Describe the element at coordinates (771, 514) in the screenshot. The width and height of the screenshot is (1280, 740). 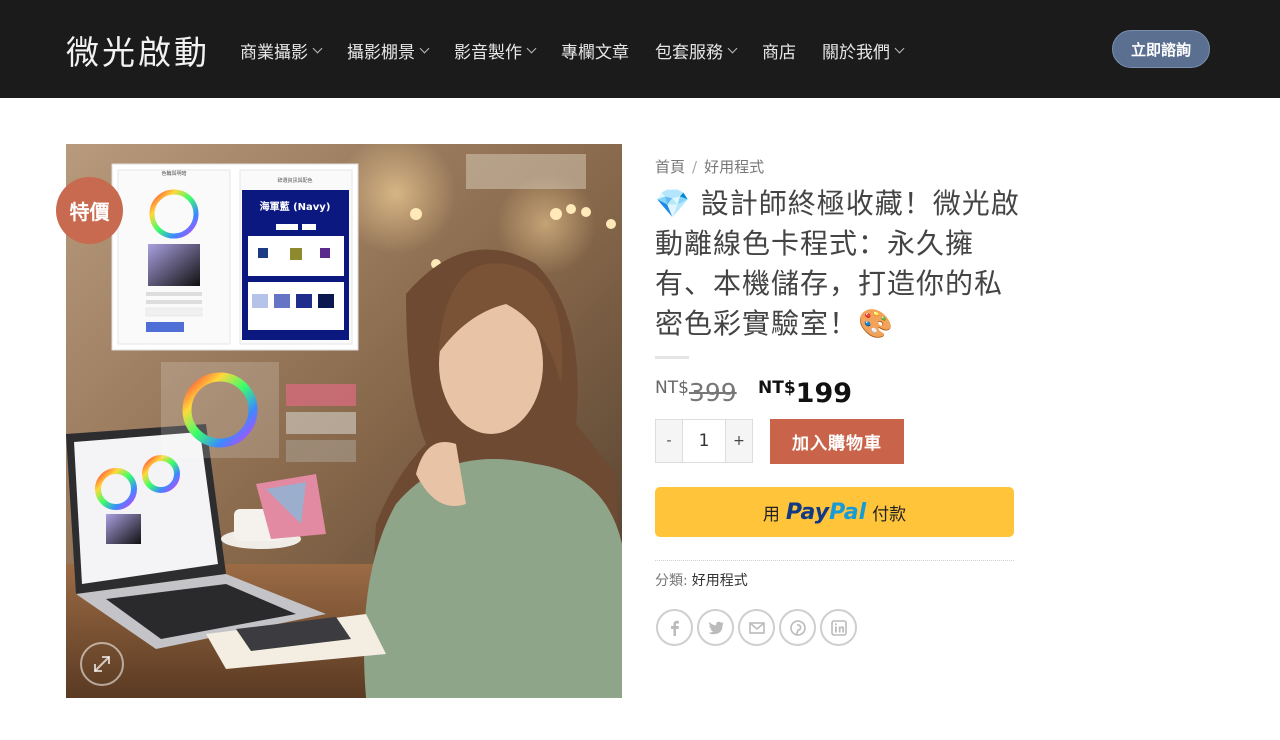
I see `paypal-prefix: 用` at that location.